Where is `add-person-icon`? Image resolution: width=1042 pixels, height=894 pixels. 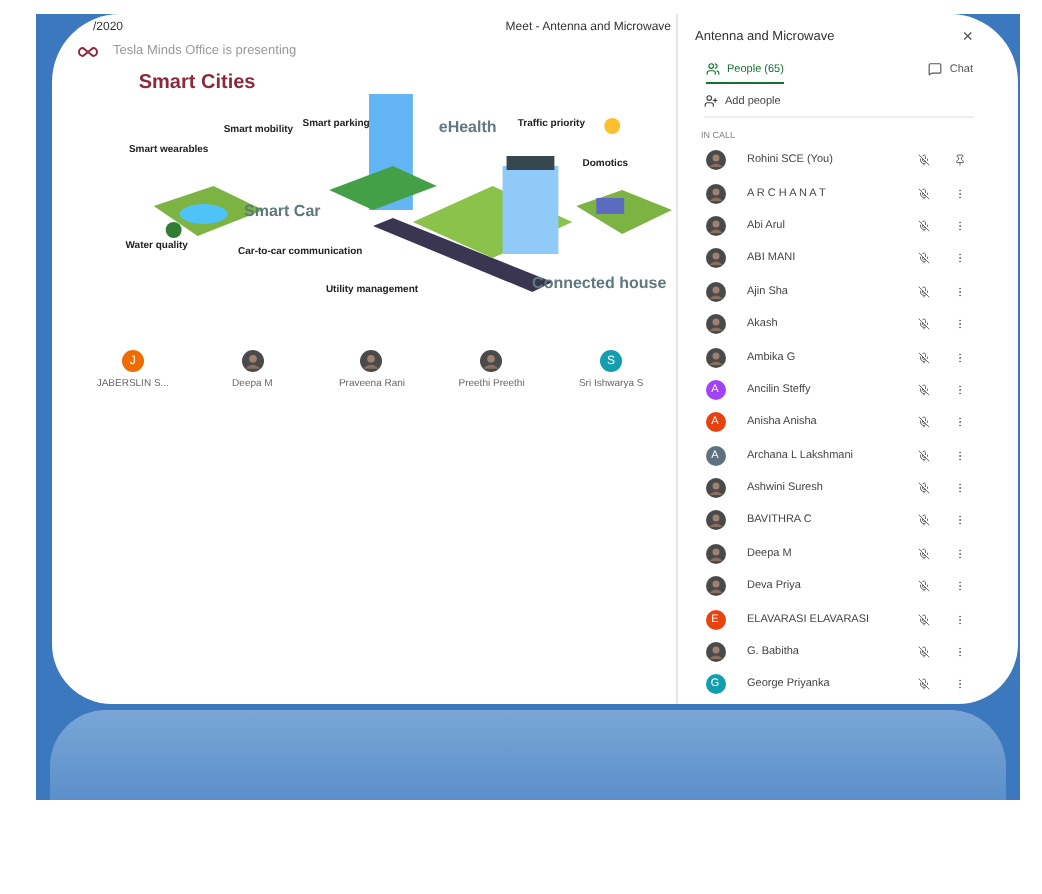 add-person-icon is located at coordinates (710, 101).